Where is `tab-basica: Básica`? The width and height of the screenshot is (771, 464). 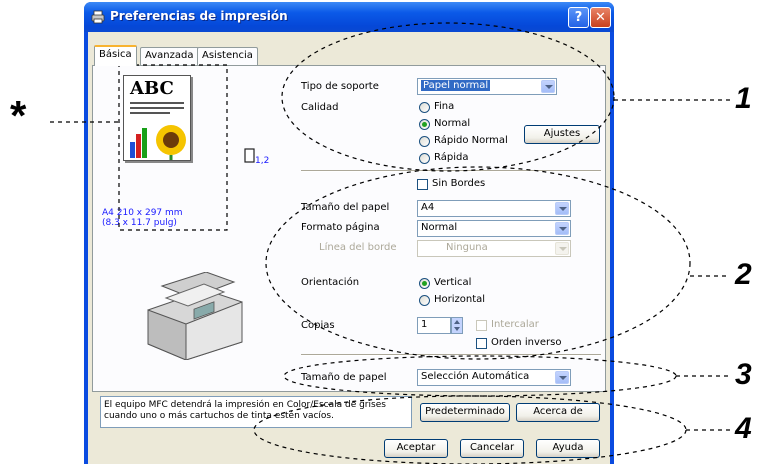 tab-basica: Básica is located at coordinates (115, 55).